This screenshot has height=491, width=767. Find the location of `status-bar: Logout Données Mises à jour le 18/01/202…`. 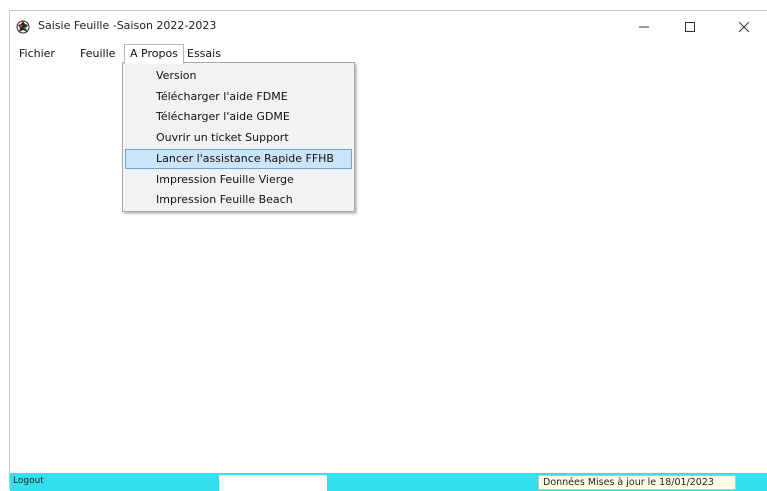

status-bar: Logout Données Mises à jour le 18/01/202… is located at coordinates (388, 482).